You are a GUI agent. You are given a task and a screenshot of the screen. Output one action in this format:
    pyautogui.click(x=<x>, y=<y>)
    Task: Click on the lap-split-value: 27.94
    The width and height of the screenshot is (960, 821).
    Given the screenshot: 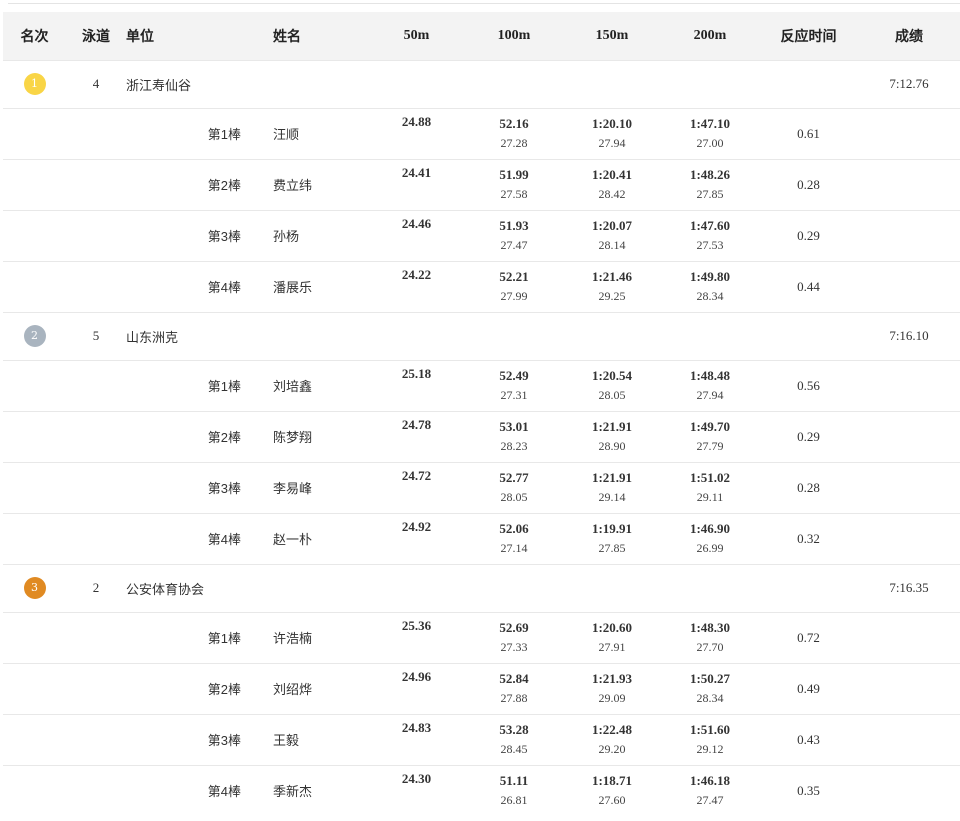 What is the action you would take?
    pyautogui.click(x=612, y=142)
    